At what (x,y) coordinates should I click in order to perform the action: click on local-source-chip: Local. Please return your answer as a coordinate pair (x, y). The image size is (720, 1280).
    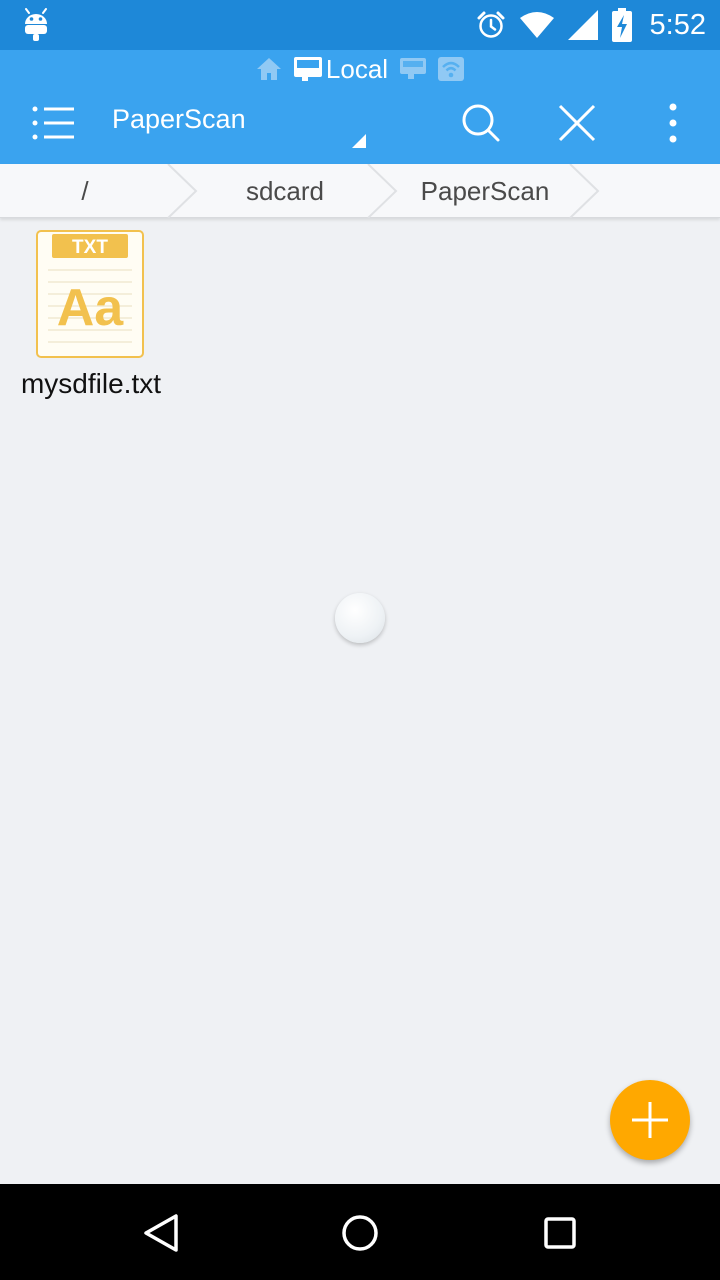
    Looking at the image, I should click on (341, 69).